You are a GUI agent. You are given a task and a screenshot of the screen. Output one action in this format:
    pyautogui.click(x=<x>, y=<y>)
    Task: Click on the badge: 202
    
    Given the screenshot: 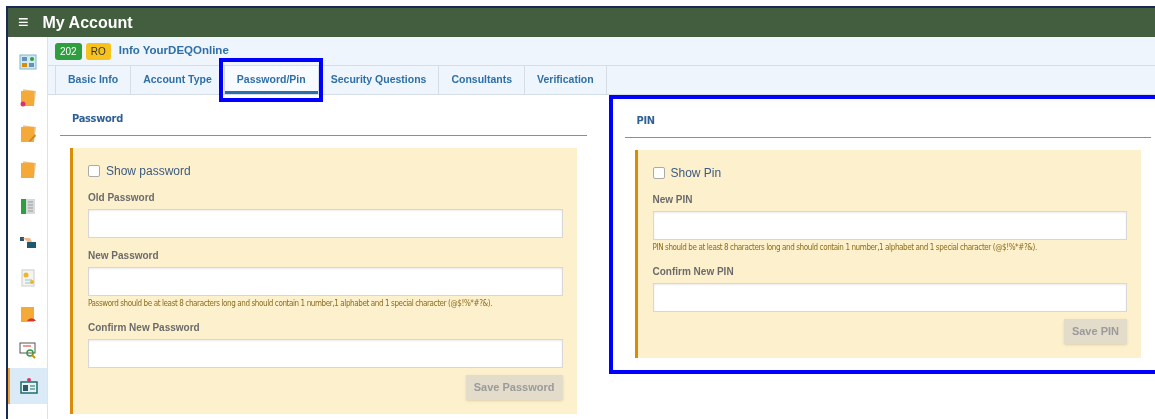 What is the action you would take?
    pyautogui.click(x=68, y=51)
    